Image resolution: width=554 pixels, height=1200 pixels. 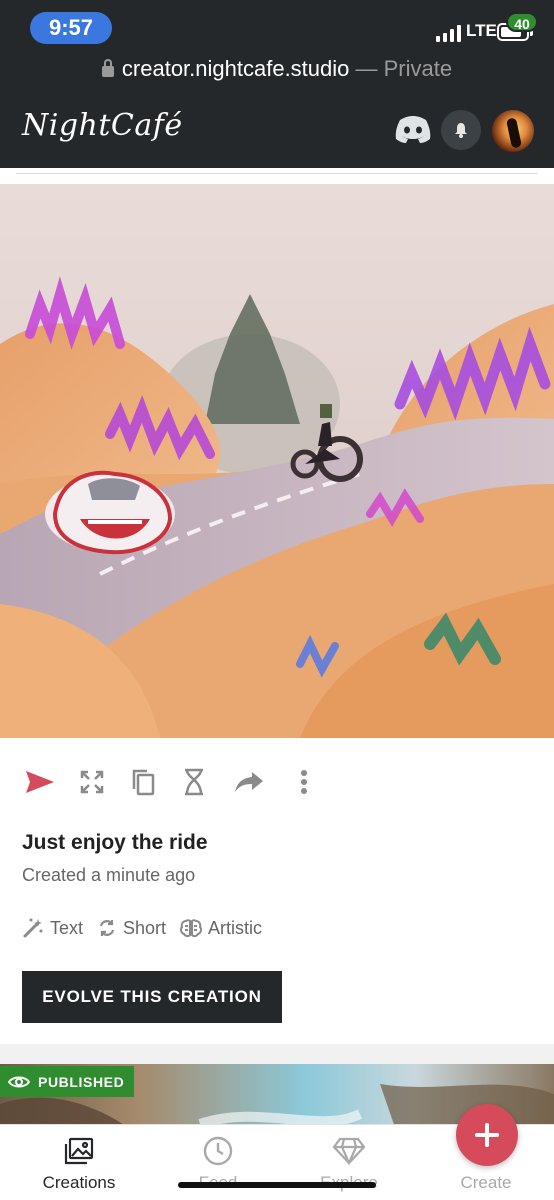 I want to click on nav-creations: Creations, so click(x=79, y=1164).